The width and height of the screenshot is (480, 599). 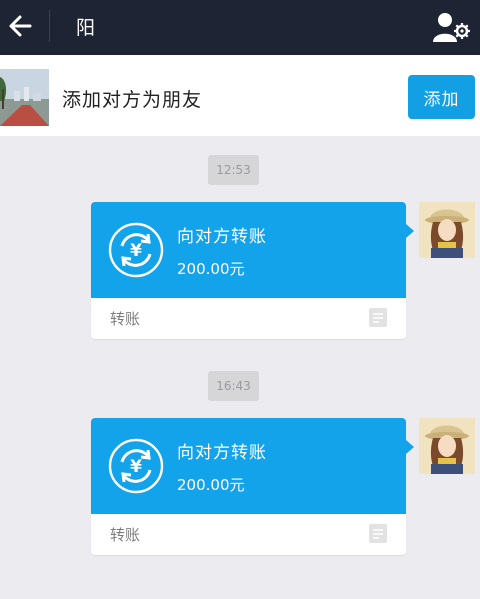 I want to click on contact-settings-icon, so click(x=451, y=27).